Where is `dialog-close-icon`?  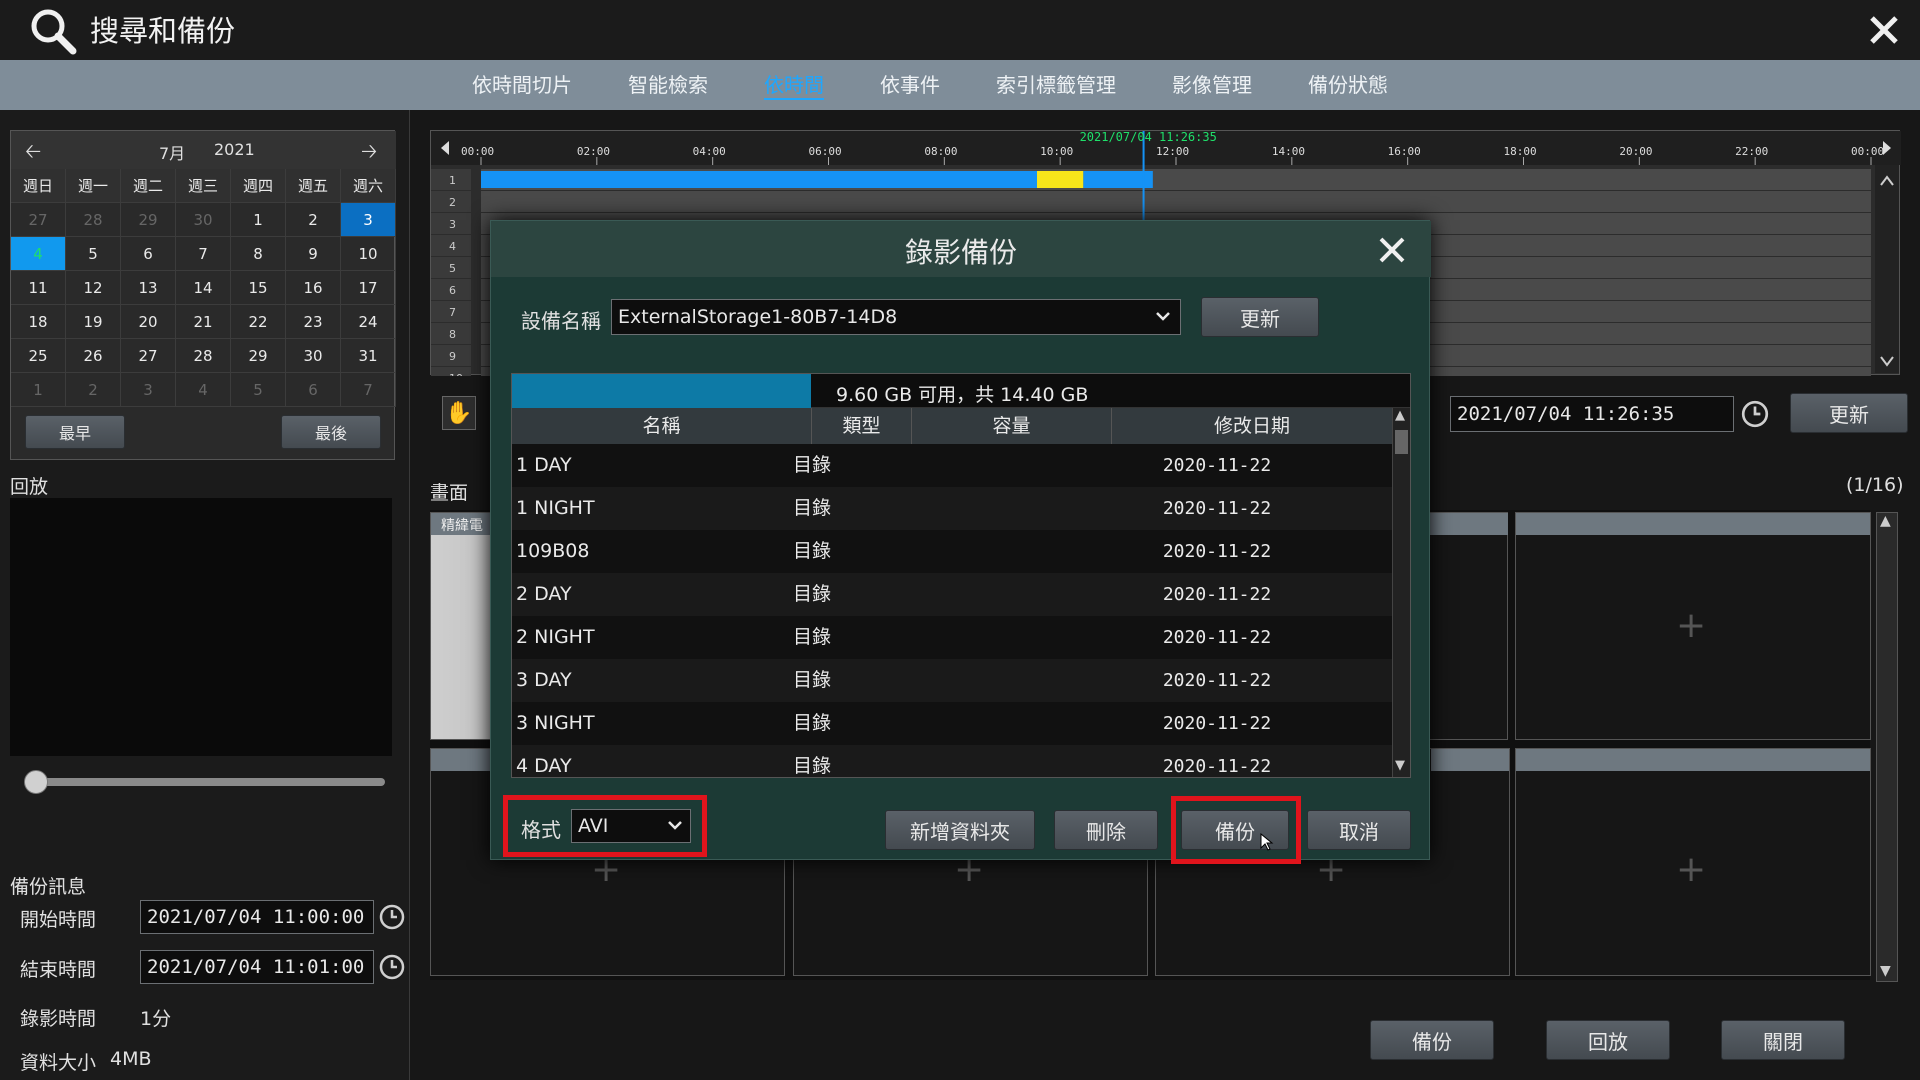
dialog-close-icon is located at coordinates (1392, 250).